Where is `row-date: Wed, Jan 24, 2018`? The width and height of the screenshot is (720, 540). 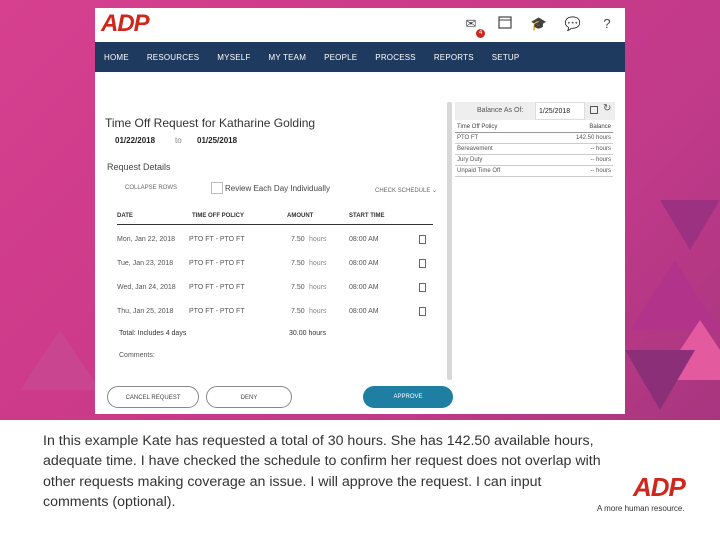
row-date: Wed, Jan 24, 2018 is located at coordinates (146, 287).